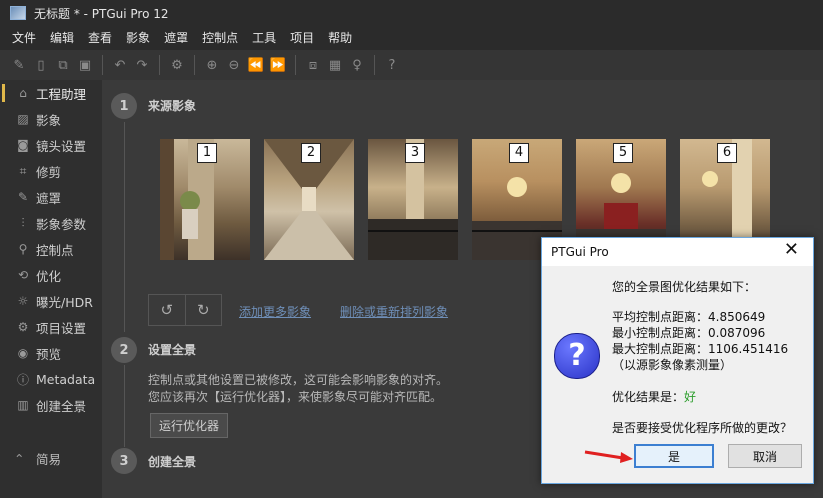 The height and width of the screenshot is (498, 823). What do you see at coordinates (51, 327) in the screenshot?
I see `sidebar-item-project-settings: ⚙ 项目设置` at bounding box center [51, 327].